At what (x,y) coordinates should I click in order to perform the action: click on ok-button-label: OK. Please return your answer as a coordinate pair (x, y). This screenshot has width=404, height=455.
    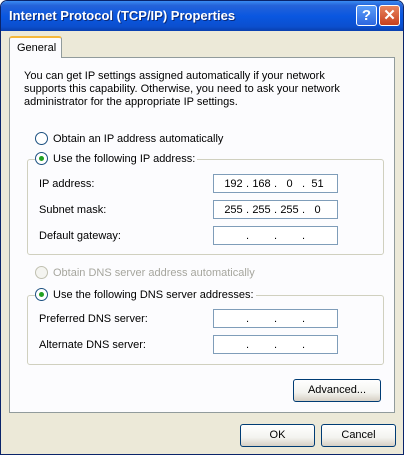
    Looking at the image, I should click on (277, 435).